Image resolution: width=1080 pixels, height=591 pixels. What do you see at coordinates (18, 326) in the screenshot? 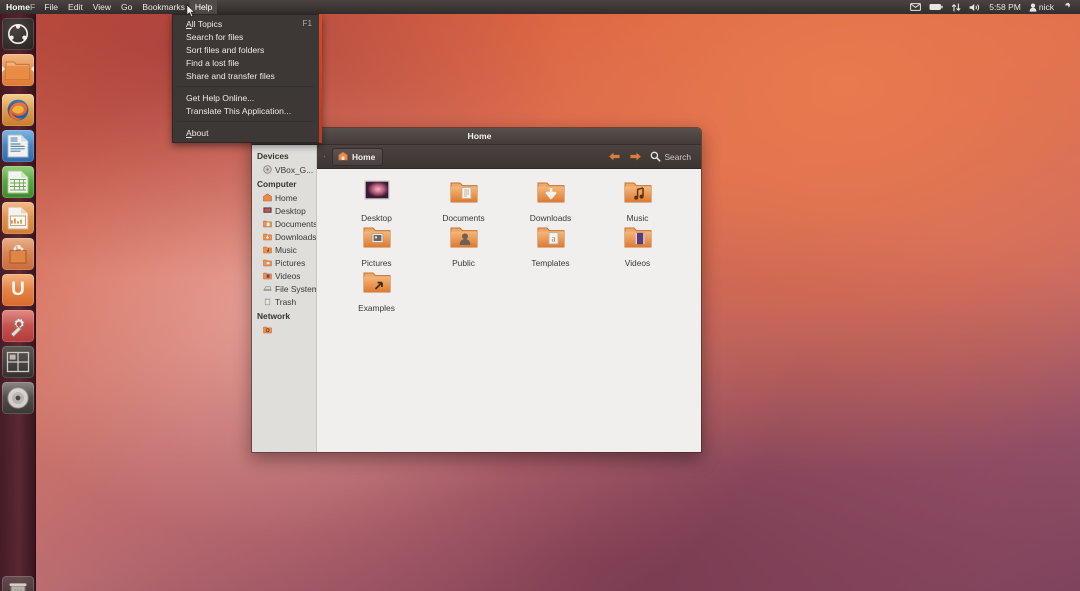
I see `launcher-item-system-settings` at bounding box center [18, 326].